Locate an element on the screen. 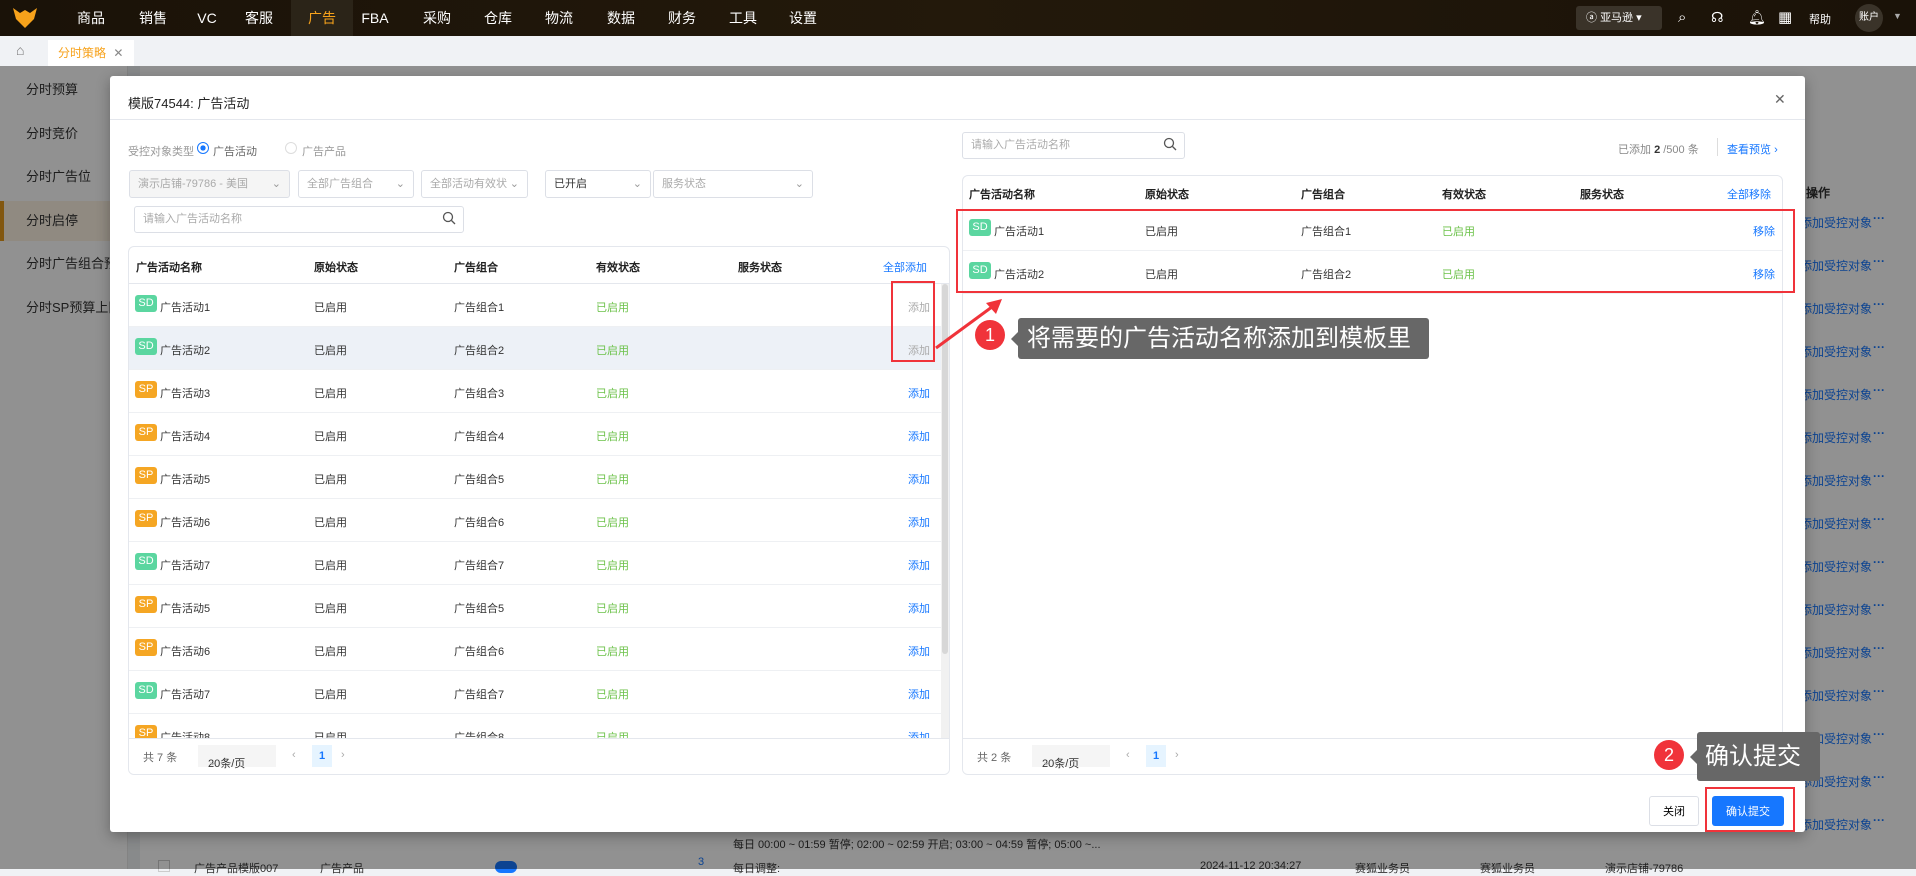 The image size is (1916, 876). table-row: SD 广告活动1 已启用 广告组合1 已启用 添加 is located at coordinates (535, 305).